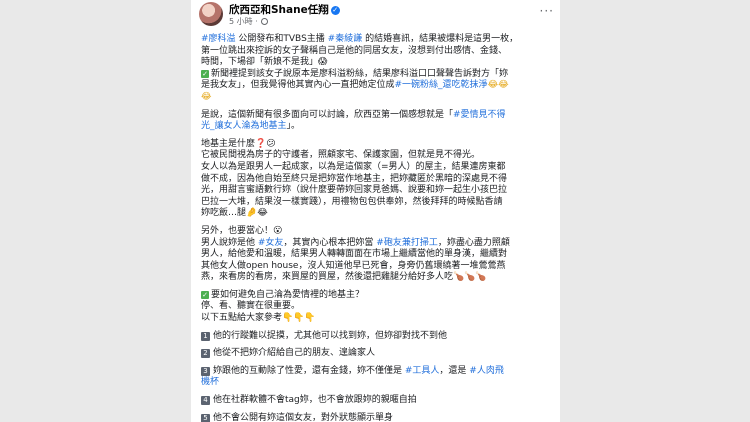 The image size is (750, 422). What do you see at coordinates (288, 294) in the screenshot?
I see `text-fragment: 要如何避免自己淪為愛情裡的地基主？` at bounding box center [288, 294].